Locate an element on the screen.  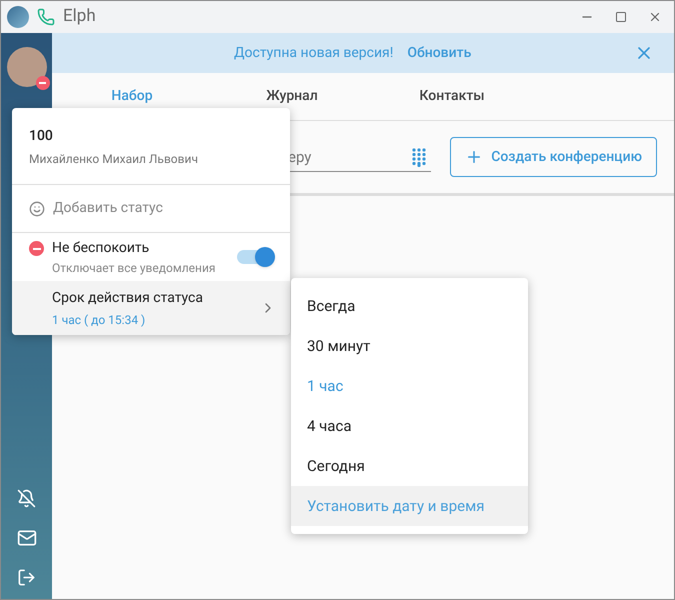
tab: Контакты is located at coordinates (452, 96).